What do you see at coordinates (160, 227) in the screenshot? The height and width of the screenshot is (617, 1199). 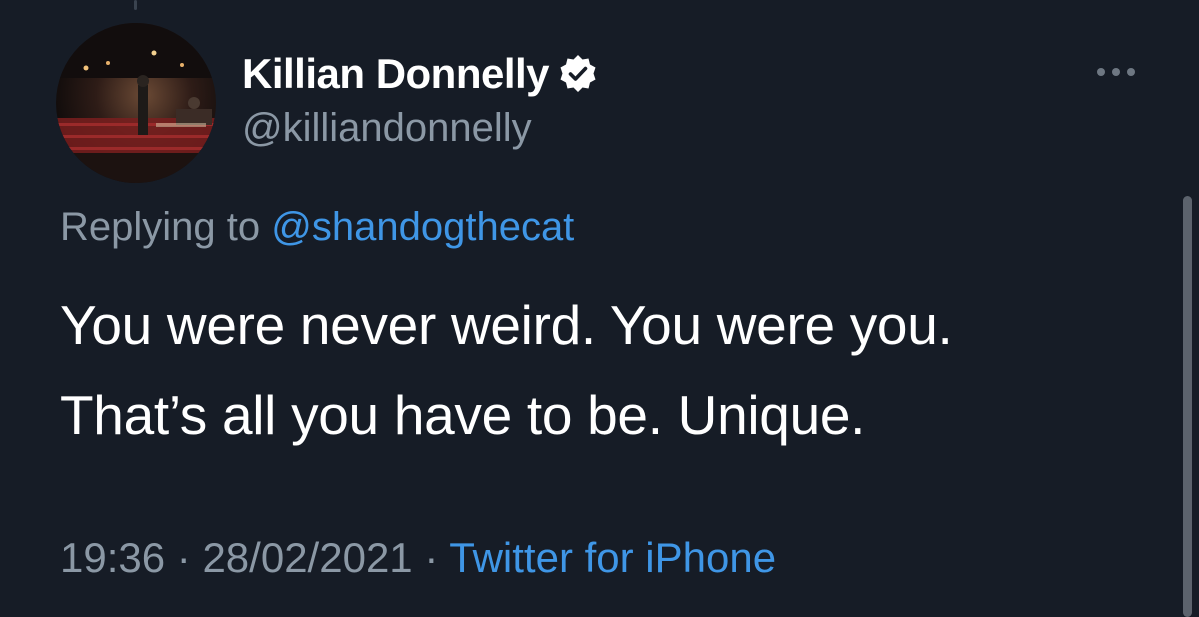 I see `replying-prefix: Replying to` at bounding box center [160, 227].